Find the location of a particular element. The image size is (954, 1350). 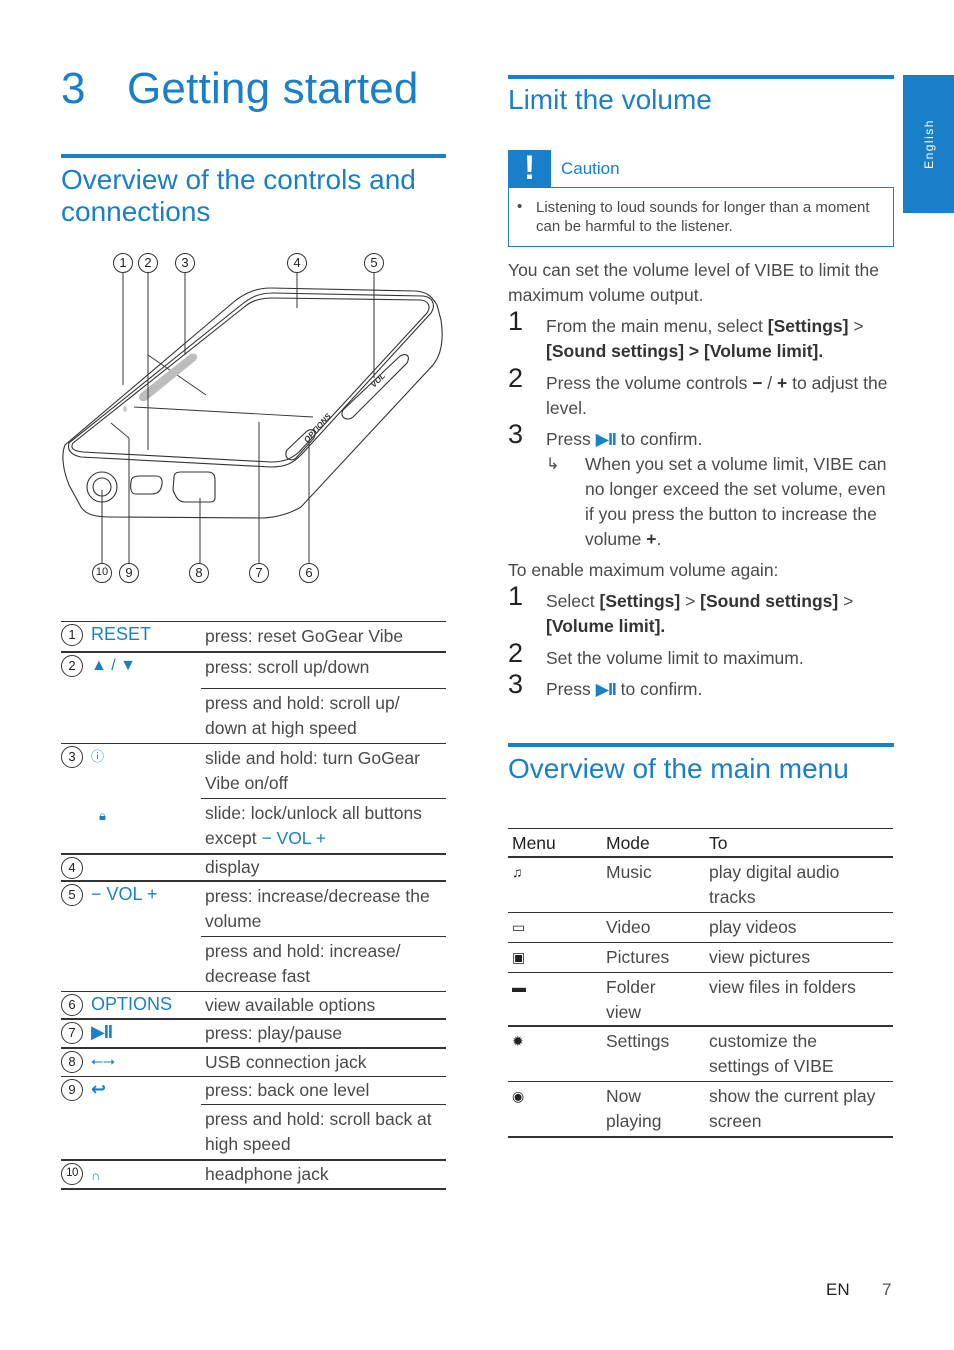

up-down-arrows-icon: ▲ / ▼ is located at coordinates (114, 665).